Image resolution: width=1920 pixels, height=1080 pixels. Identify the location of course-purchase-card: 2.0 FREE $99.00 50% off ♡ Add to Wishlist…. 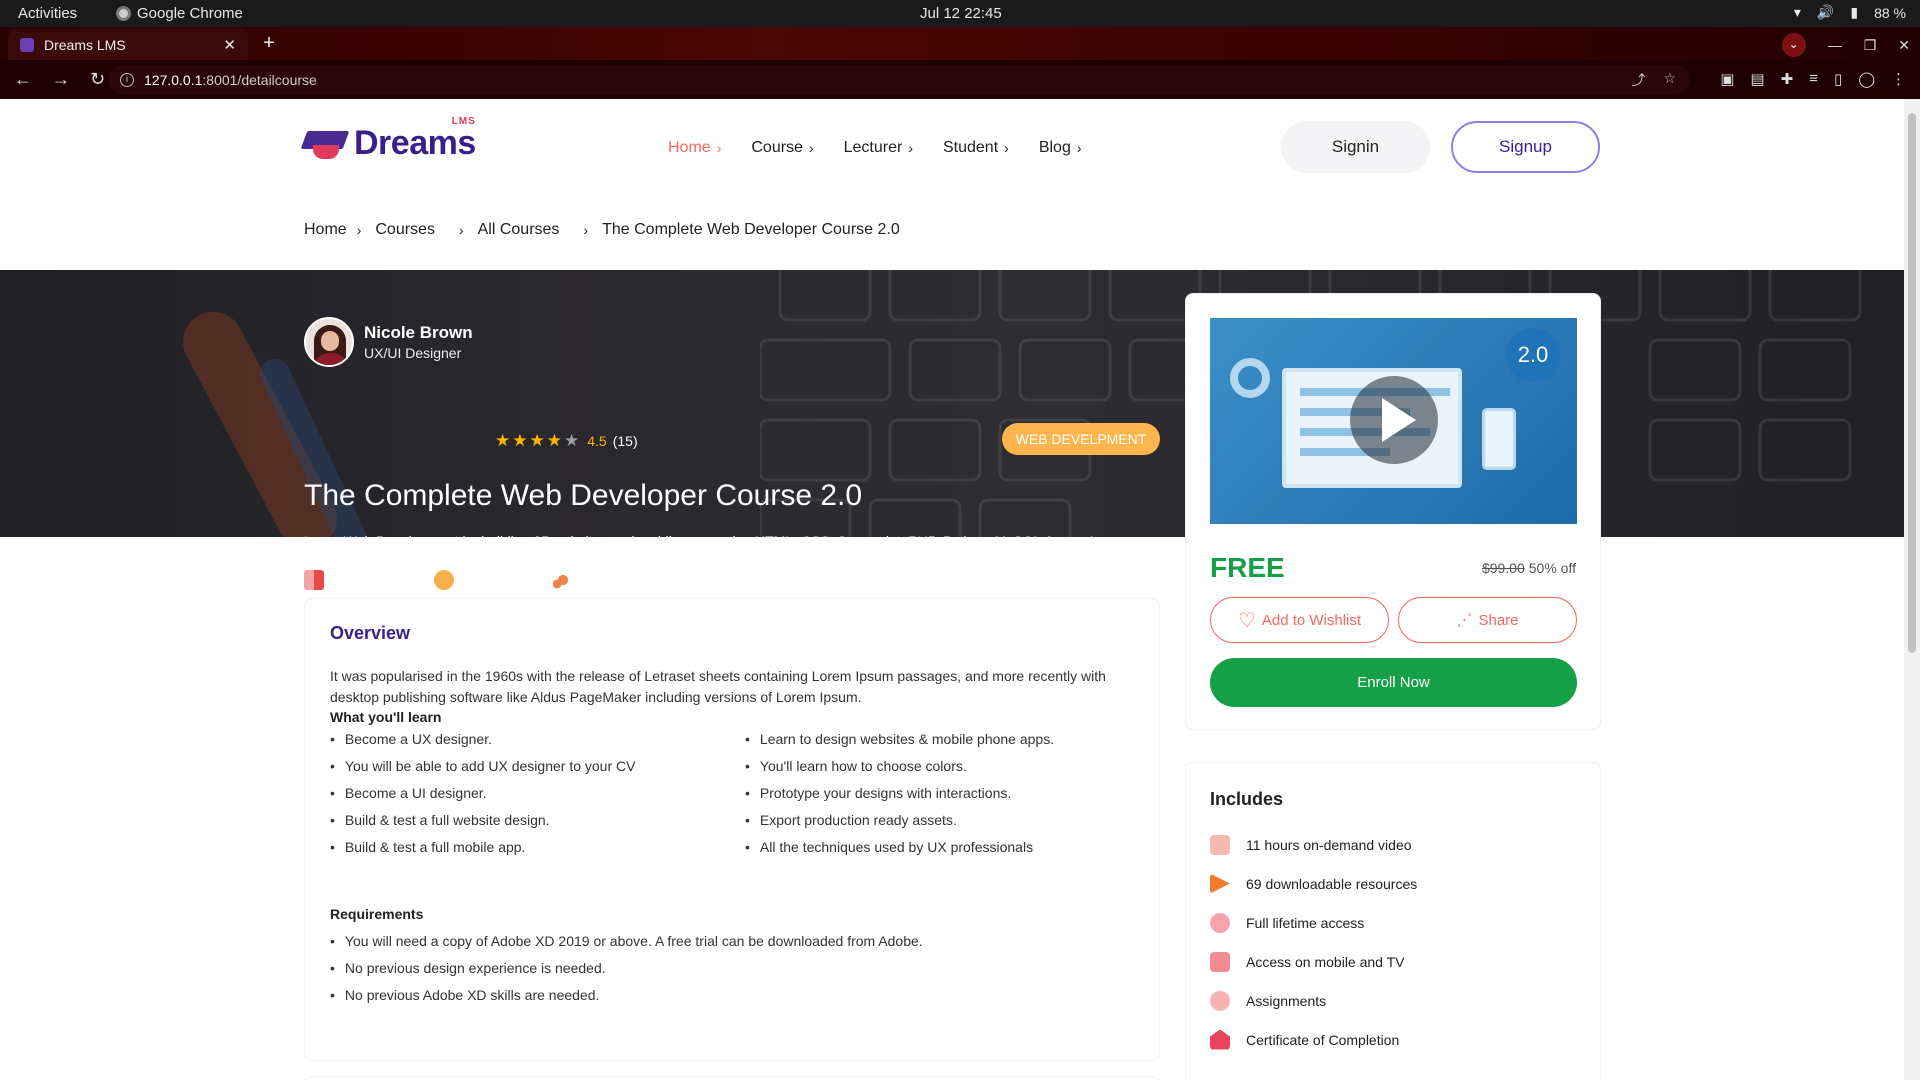
(1393, 511).